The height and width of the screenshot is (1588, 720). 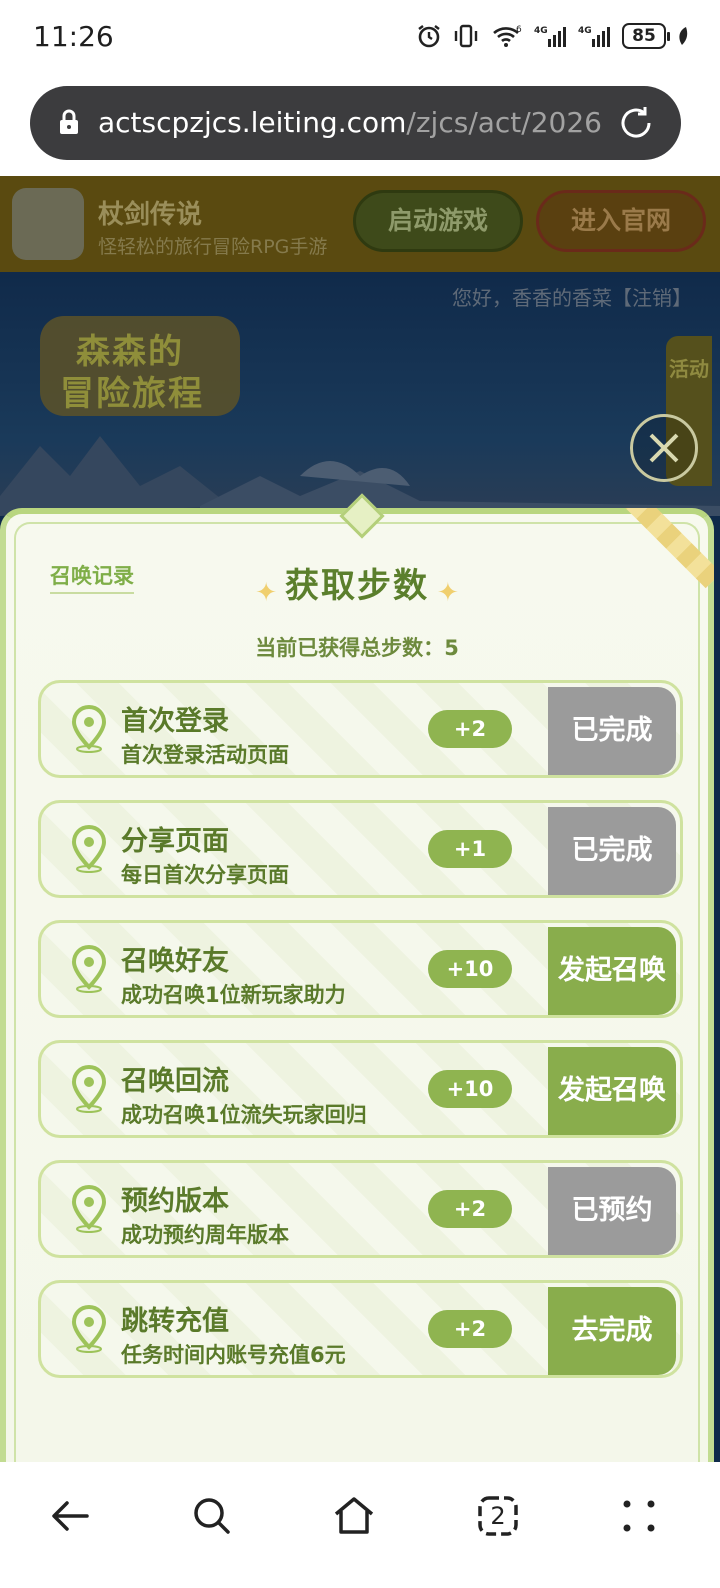 What do you see at coordinates (175, 961) in the screenshot?
I see `task-name: 召唤好友` at bounding box center [175, 961].